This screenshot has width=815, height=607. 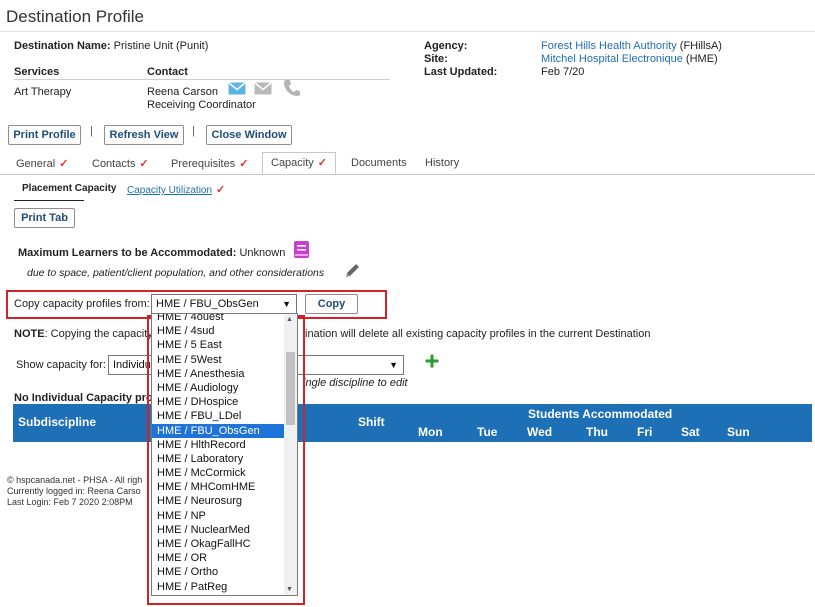 I want to click on dropdown-option: HME / Laboratory, so click(x=218, y=459).